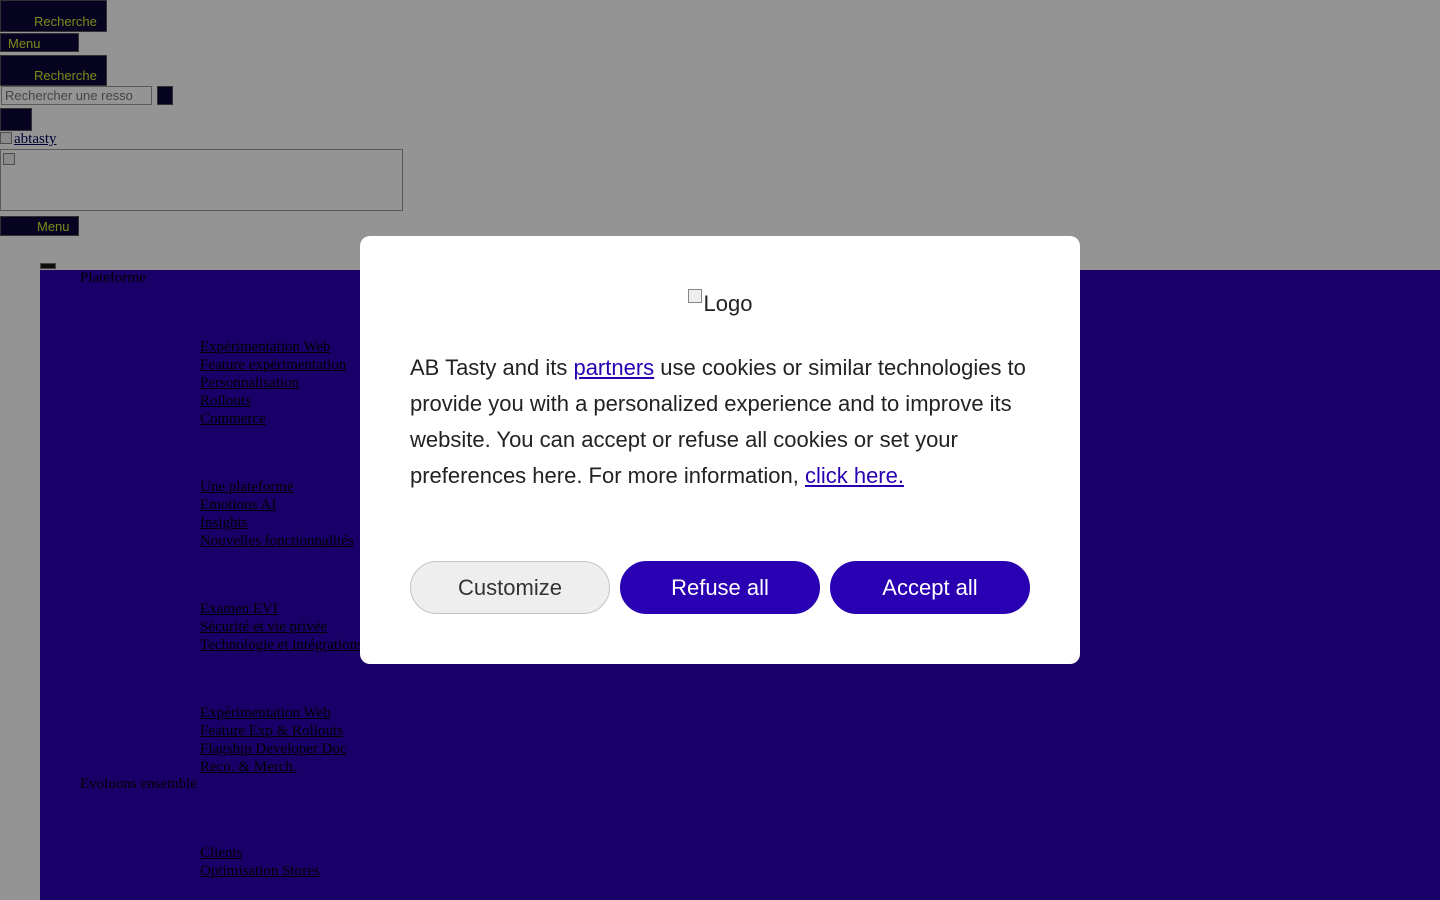 The width and height of the screenshot is (1440, 900). I want to click on cookie-text-start: AB Tasty and its, so click(492, 367).